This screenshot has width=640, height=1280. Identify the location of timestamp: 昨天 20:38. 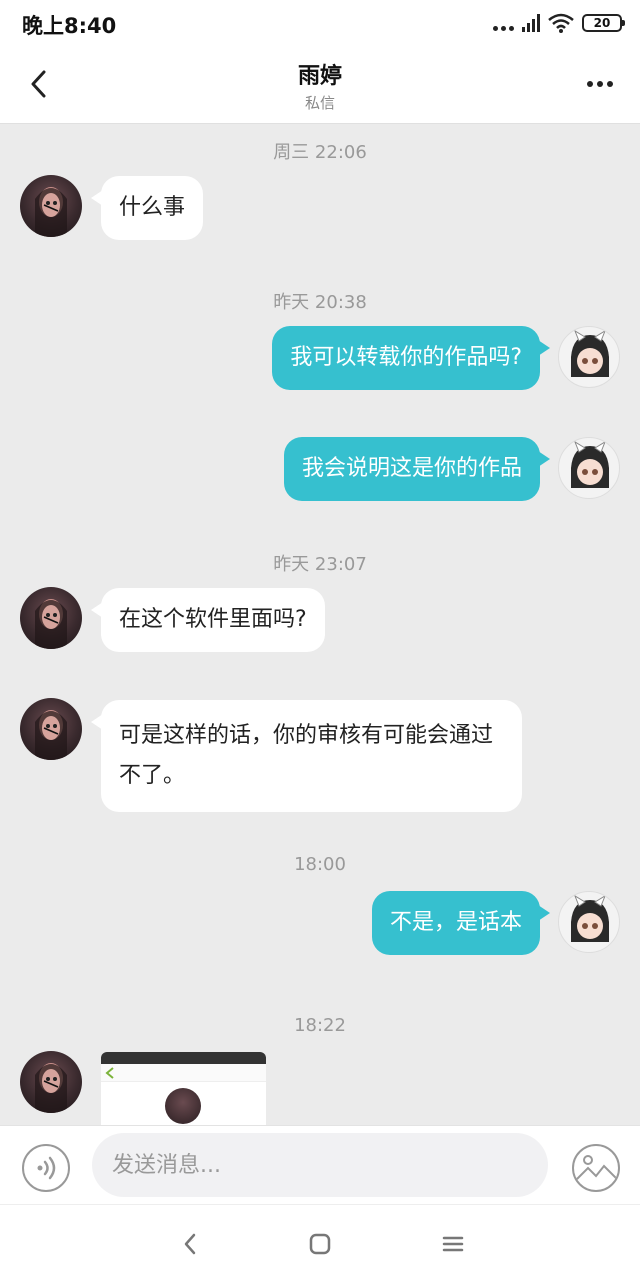
(320, 302).